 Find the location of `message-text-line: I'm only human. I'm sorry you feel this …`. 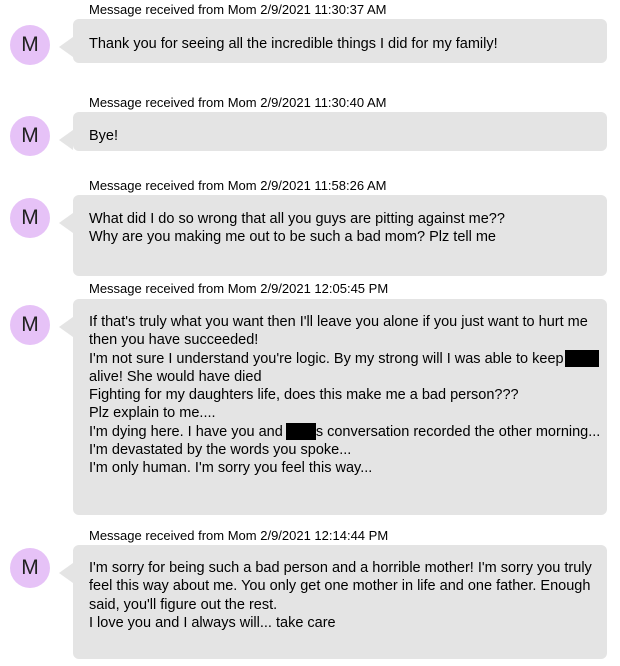

message-text-line: I'm only human. I'm sorry you feel this … is located at coordinates (231, 468).